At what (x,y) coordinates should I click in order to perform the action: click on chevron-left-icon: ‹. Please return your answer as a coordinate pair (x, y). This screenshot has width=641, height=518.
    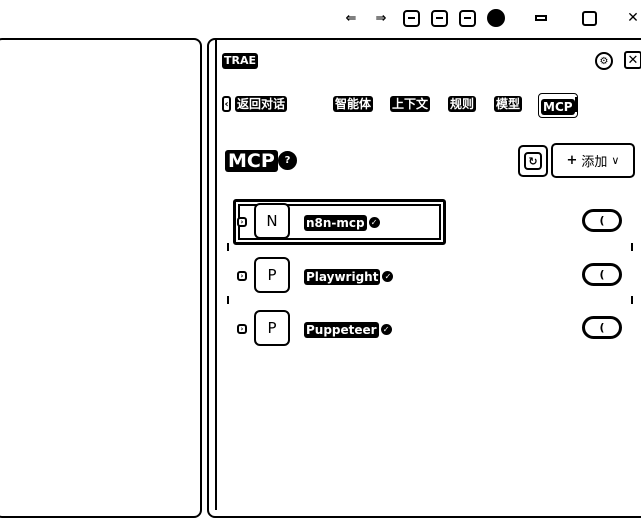
    Looking at the image, I should click on (226, 104).